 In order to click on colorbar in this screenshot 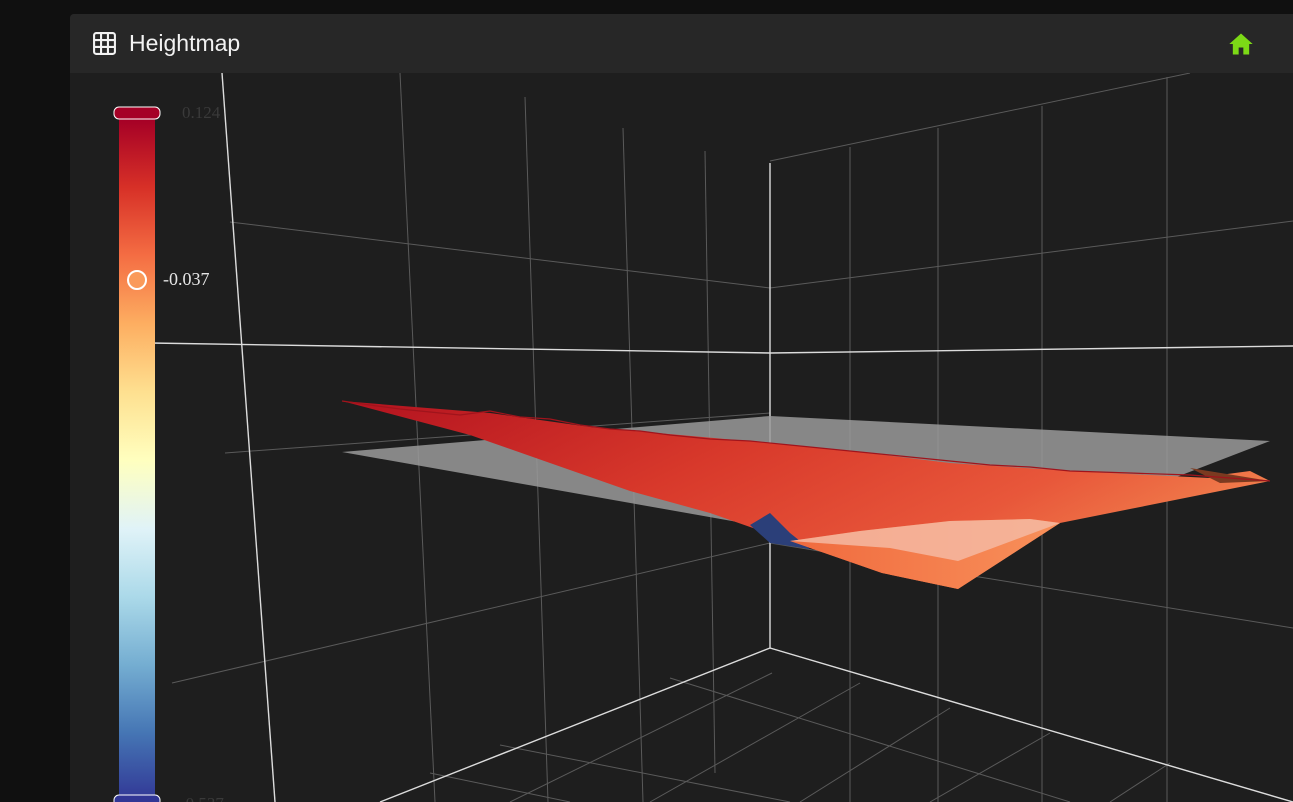, I will do `click(137, 454)`.